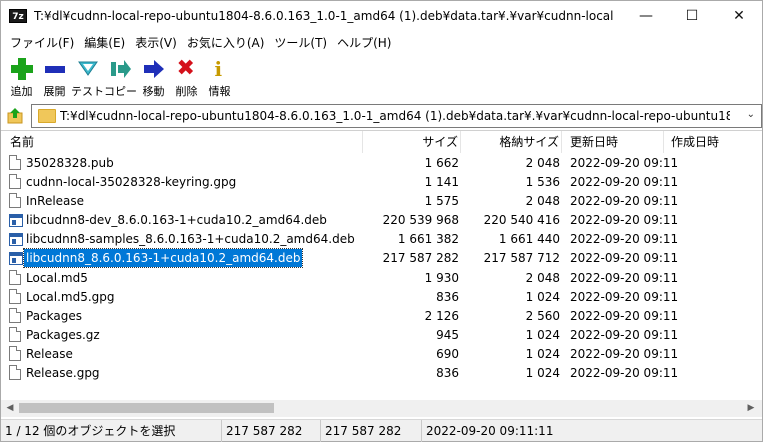 Image resolution: width=763 pixels, height=442 pixels. Describe the element at coordinates (18, 16) in the screenshot. I see `app-icon: 7z` at that location.